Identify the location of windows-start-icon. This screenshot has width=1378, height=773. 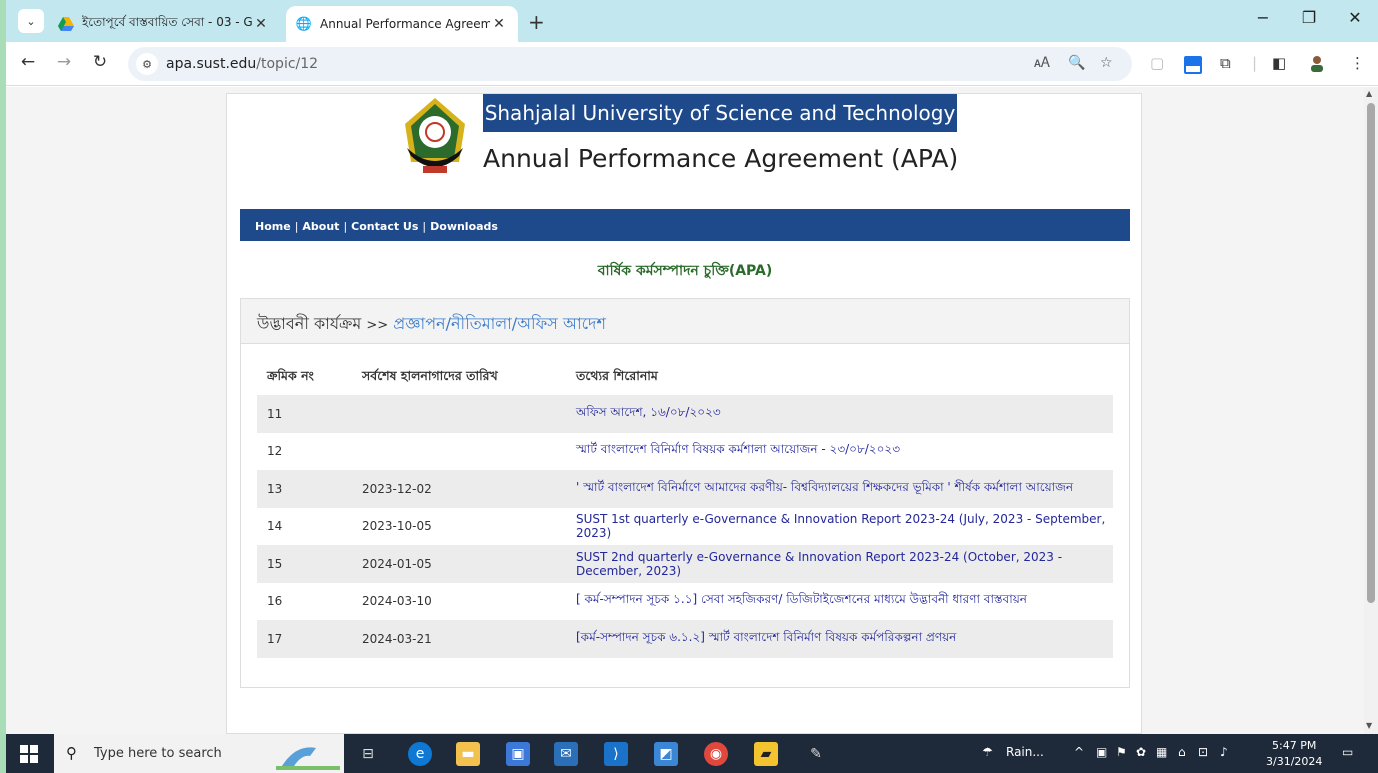
(29, 754).